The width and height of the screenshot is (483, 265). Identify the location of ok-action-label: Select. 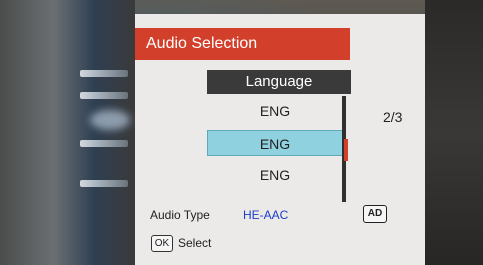
(195, 243).